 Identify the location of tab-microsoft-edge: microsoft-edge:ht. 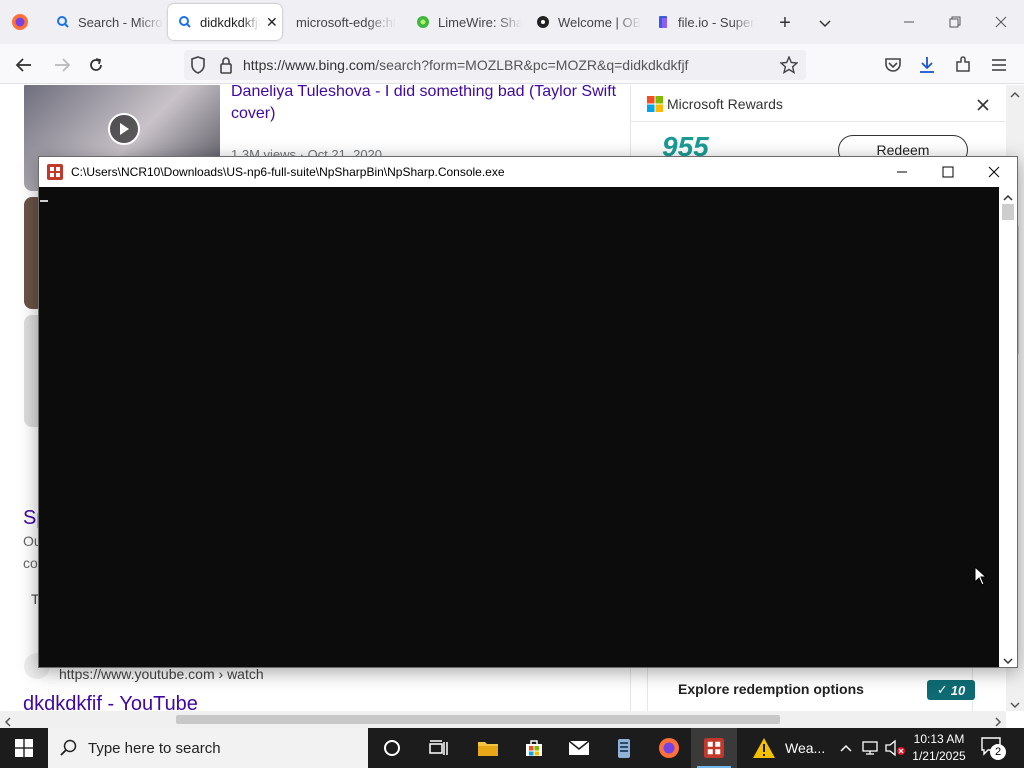
(344, 22).